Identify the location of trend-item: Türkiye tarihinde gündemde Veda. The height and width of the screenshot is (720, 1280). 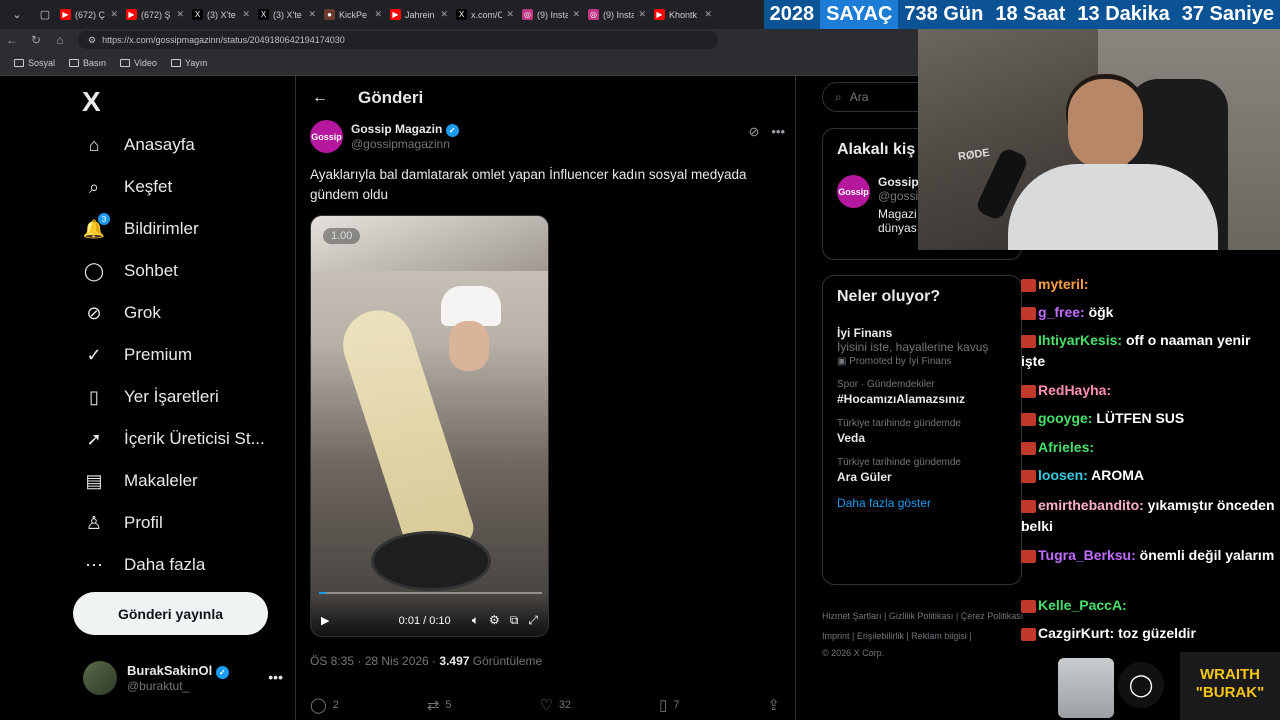
(922, 431).